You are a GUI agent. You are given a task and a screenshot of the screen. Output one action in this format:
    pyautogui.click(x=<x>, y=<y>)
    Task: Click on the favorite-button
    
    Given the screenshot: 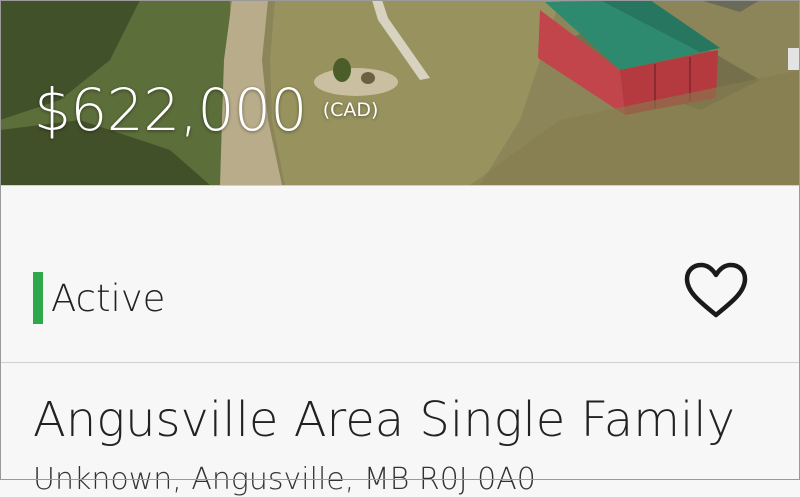 What is the action you would take?
    pyautogui.click(x=716, y=291)
    